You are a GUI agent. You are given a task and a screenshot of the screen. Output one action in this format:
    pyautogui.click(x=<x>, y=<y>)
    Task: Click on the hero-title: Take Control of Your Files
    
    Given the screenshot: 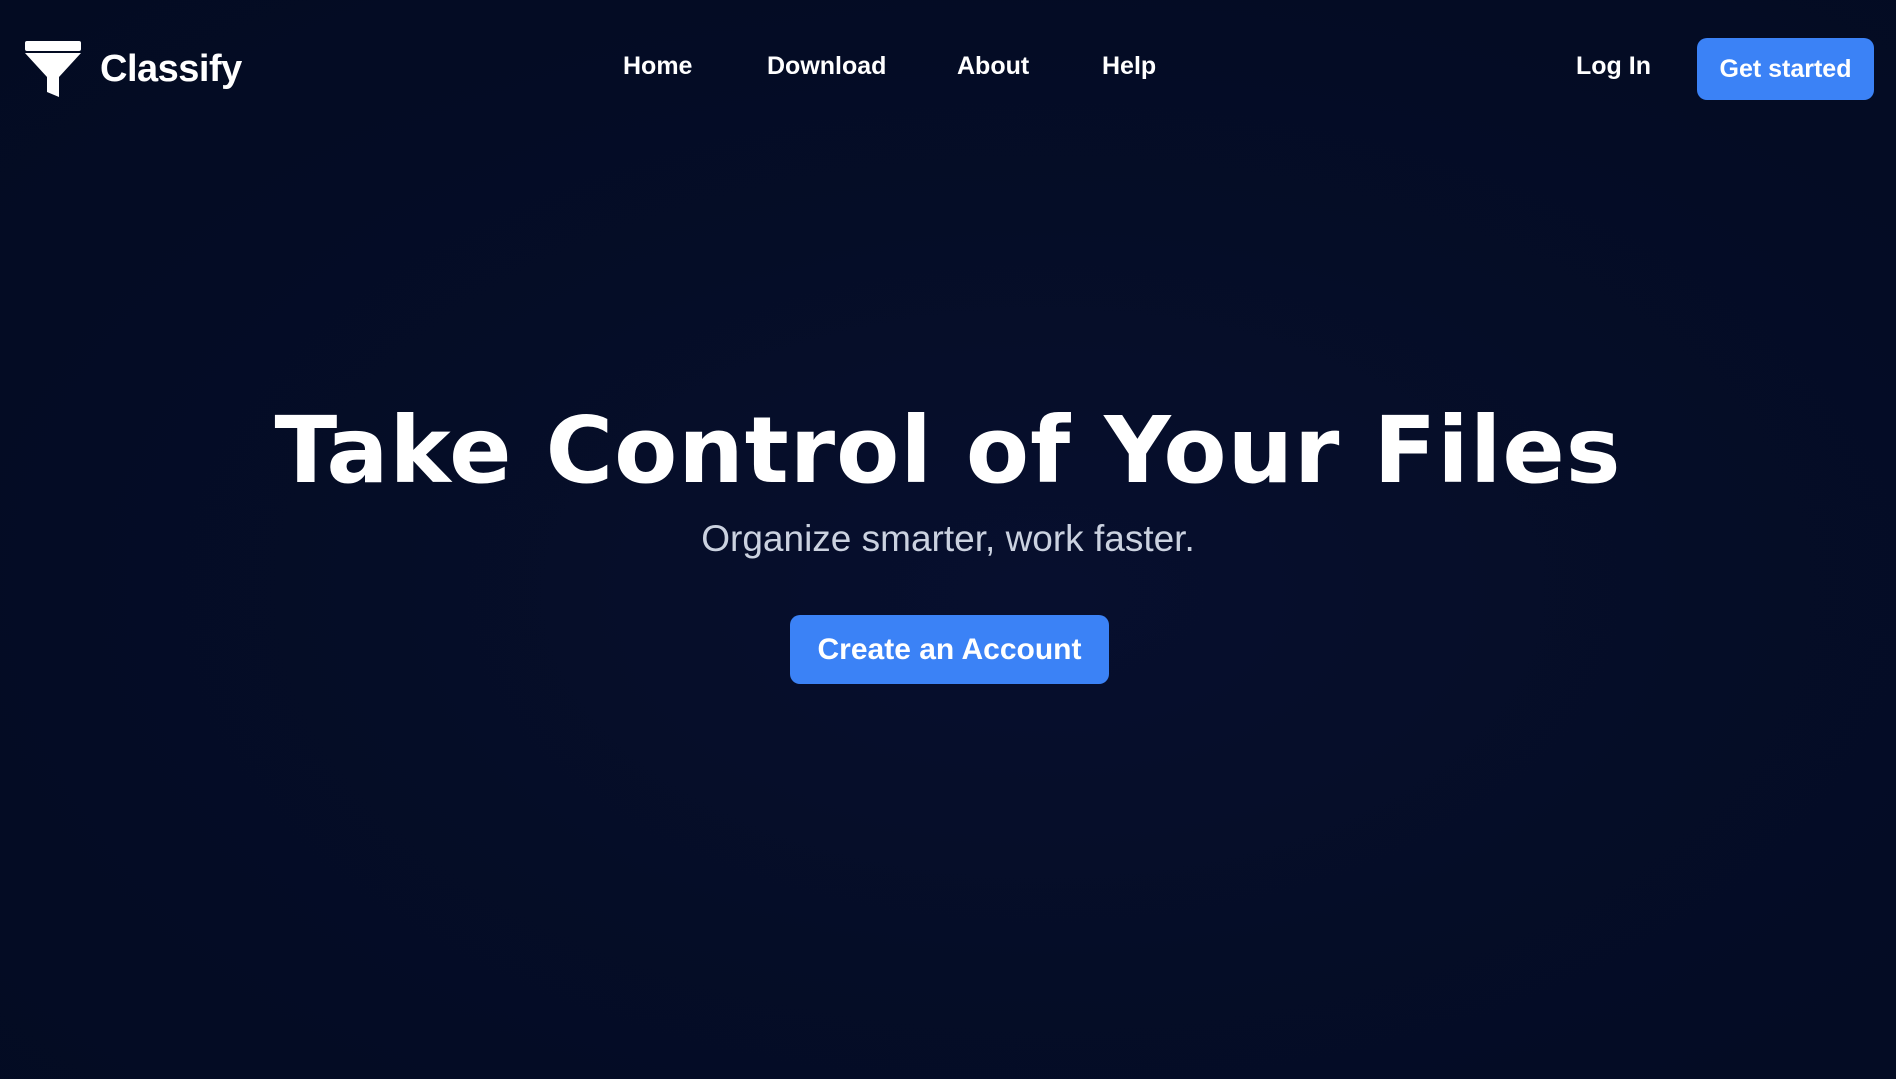 What is the action you would take?
    pyautogui.click(x=948, y=450)
    